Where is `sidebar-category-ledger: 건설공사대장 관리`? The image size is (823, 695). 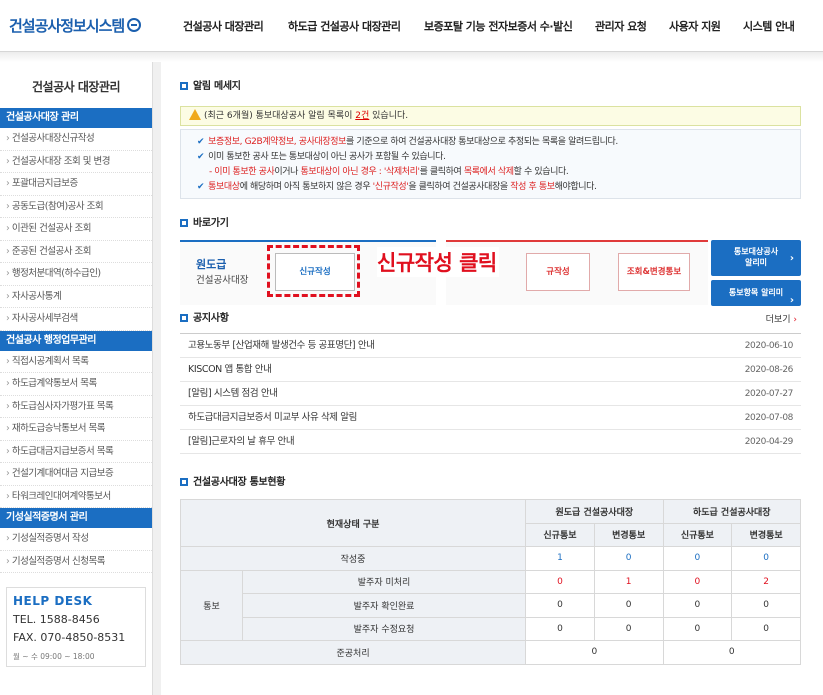
sidebar-category-ledger: 건설공사대장 관리 is located at coordinates (76, 118).